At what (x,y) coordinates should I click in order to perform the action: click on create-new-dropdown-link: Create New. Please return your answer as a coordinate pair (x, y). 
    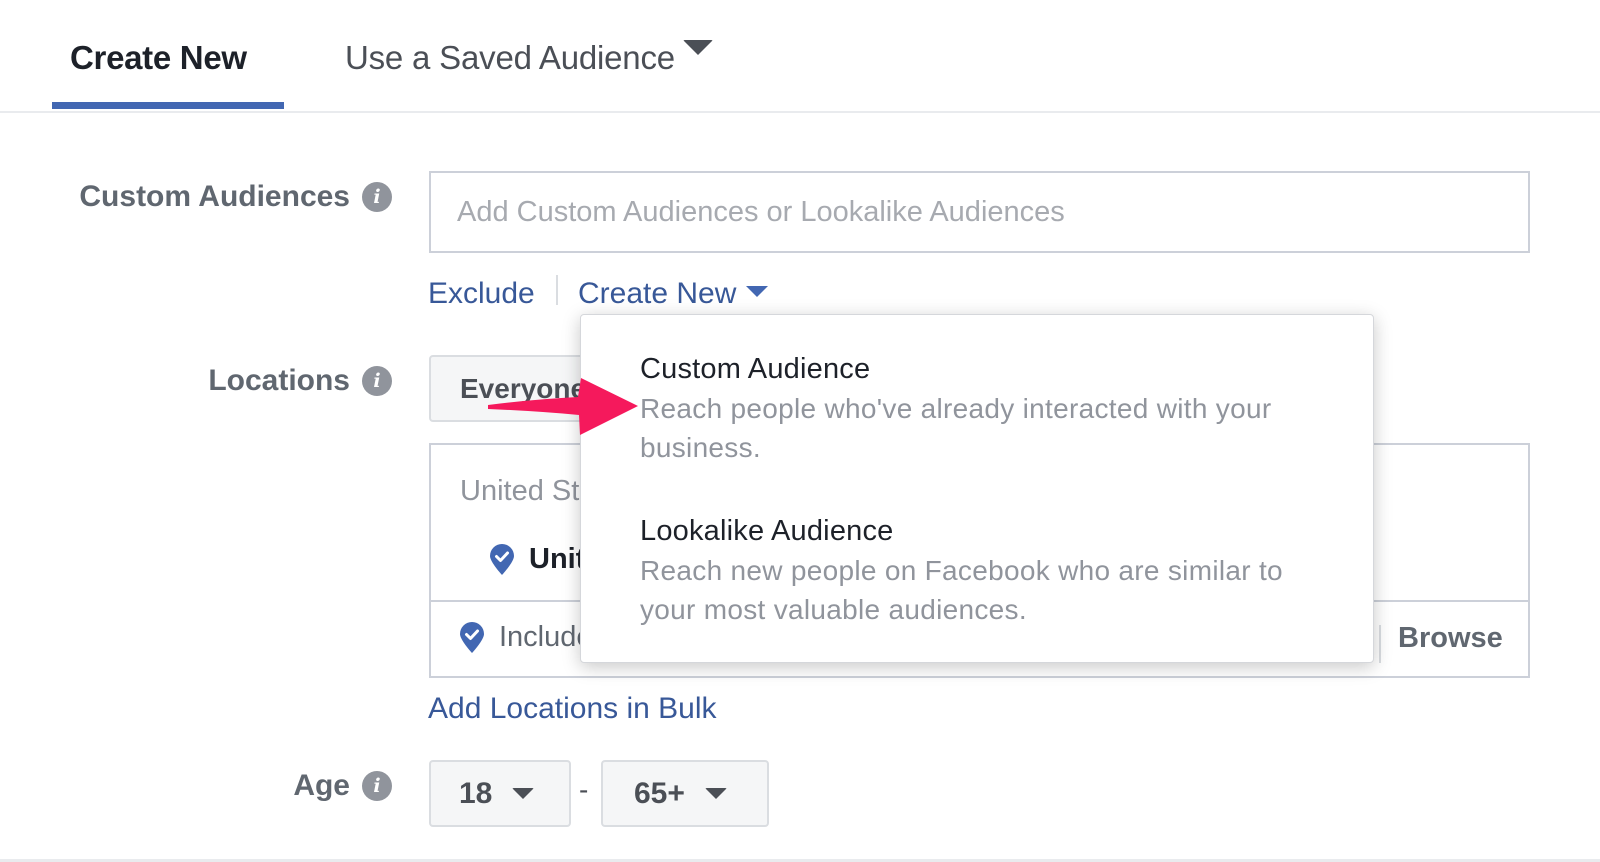
    Looking at the image, I should click on (673, 294).